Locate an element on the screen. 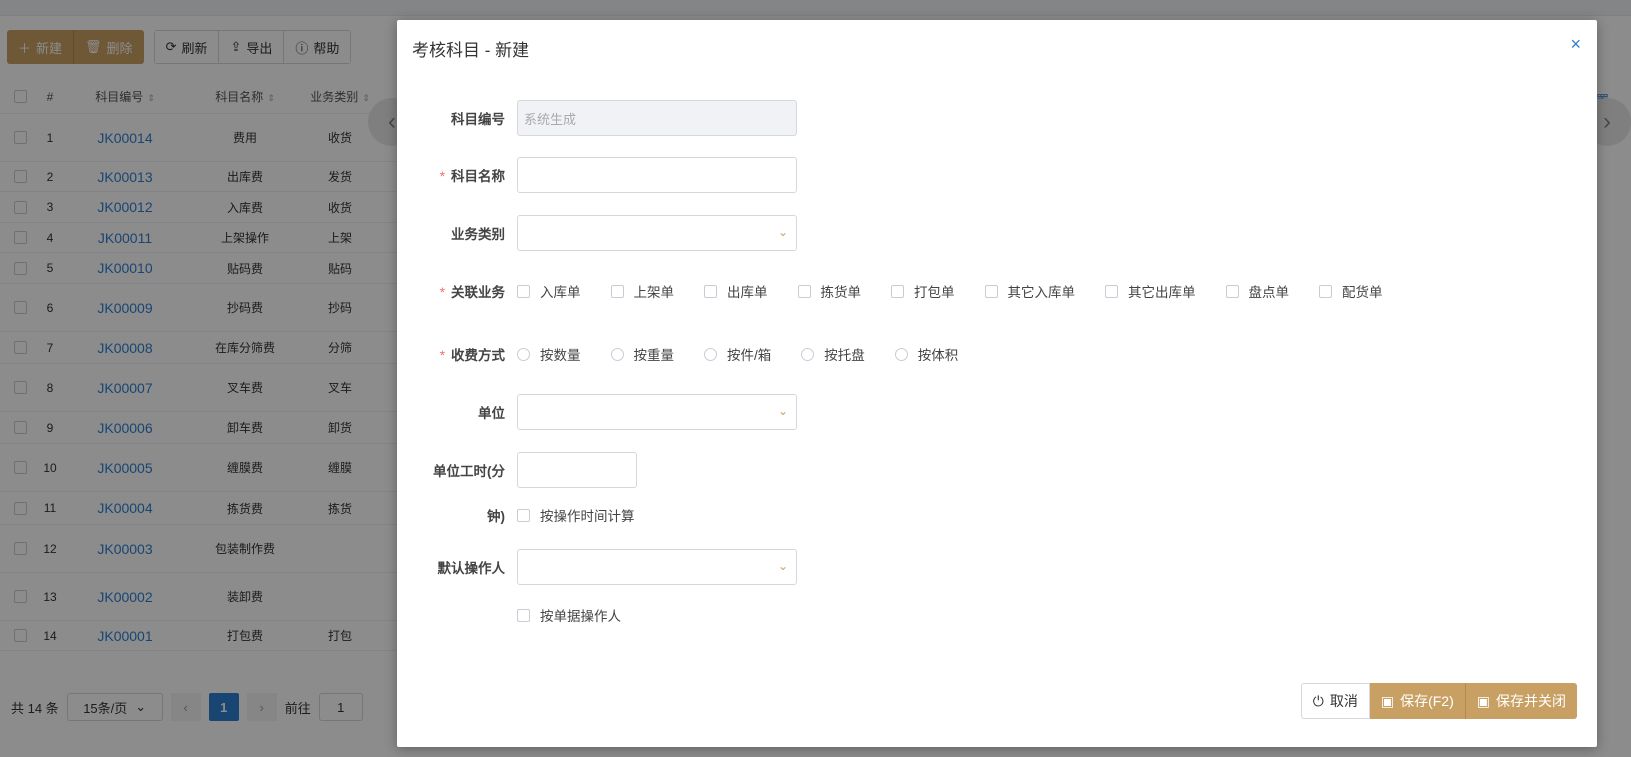 This screenshot has width=1631, height=757. save-close-button: ▣ 保存并关闭 is located at coordinates (1521, 701).